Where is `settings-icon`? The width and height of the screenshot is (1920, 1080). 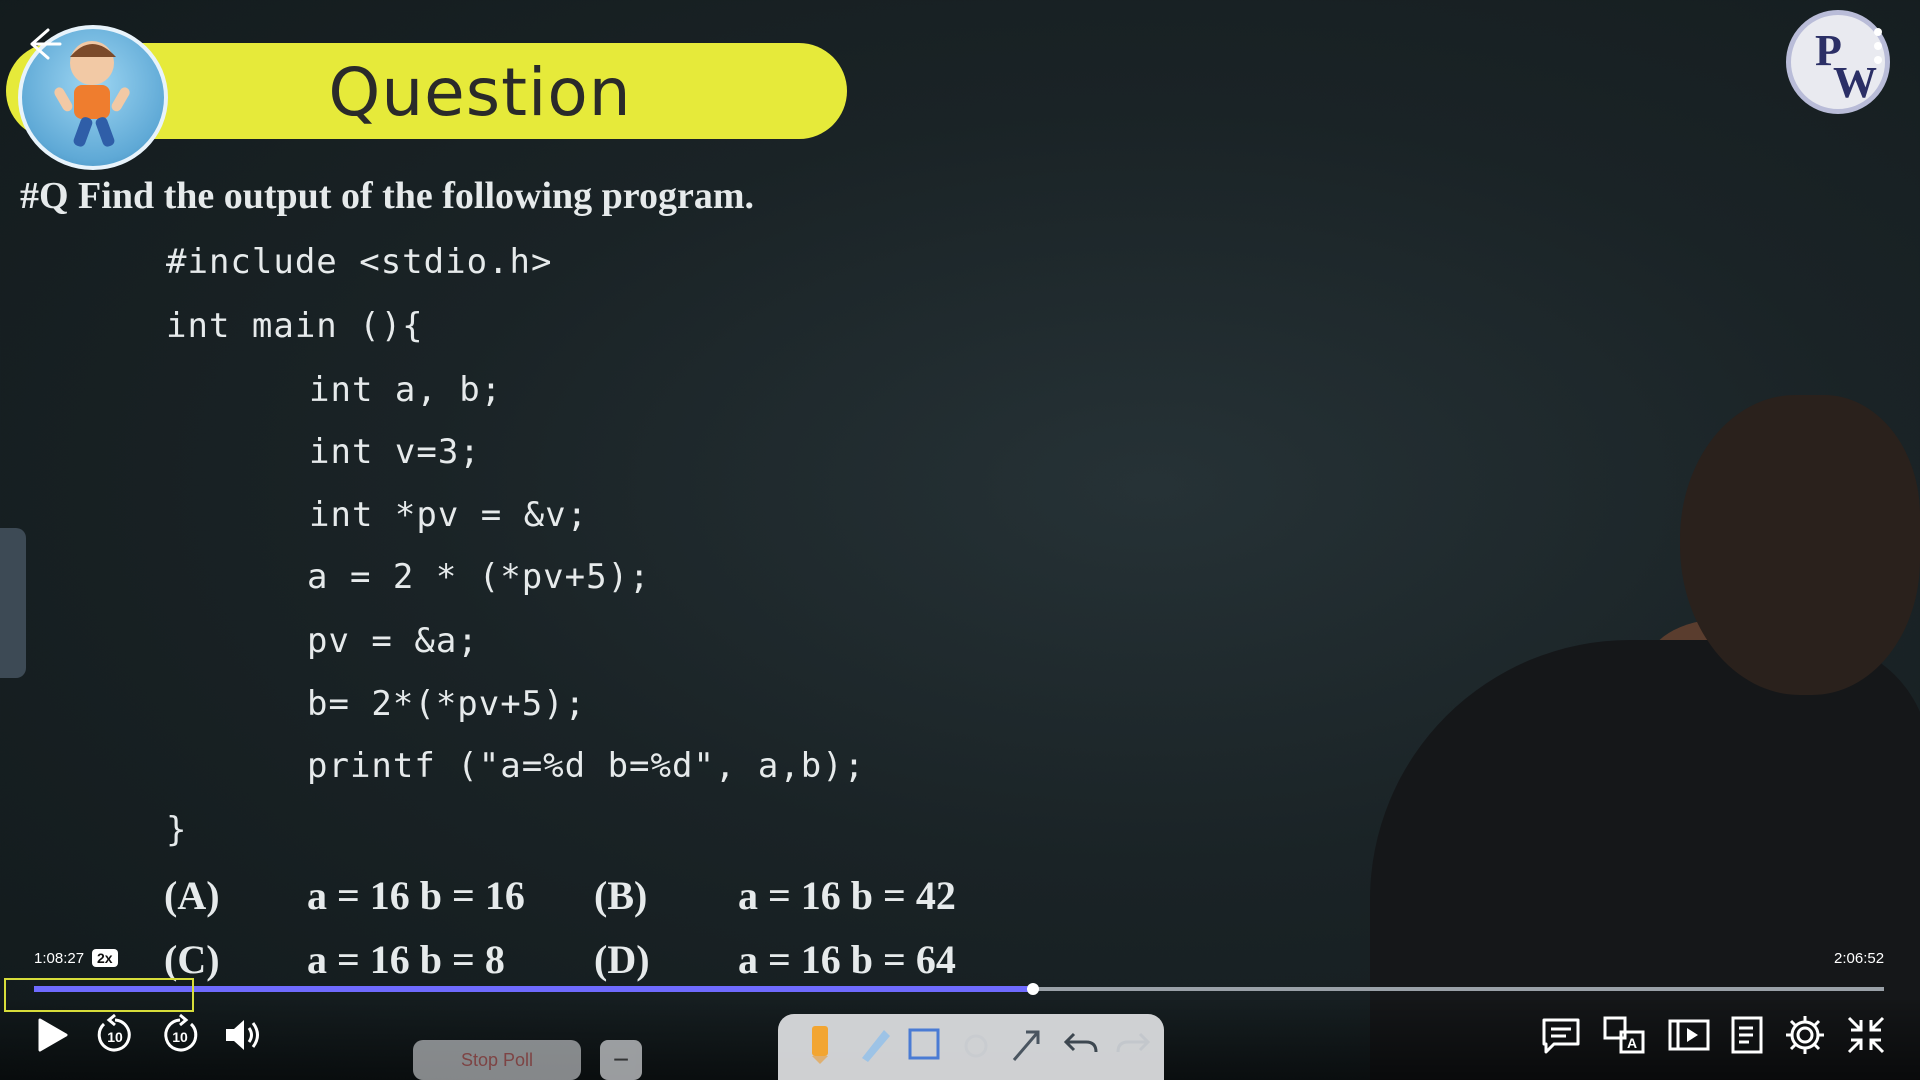
settings-icon is located at coordinates (1805, 1035).